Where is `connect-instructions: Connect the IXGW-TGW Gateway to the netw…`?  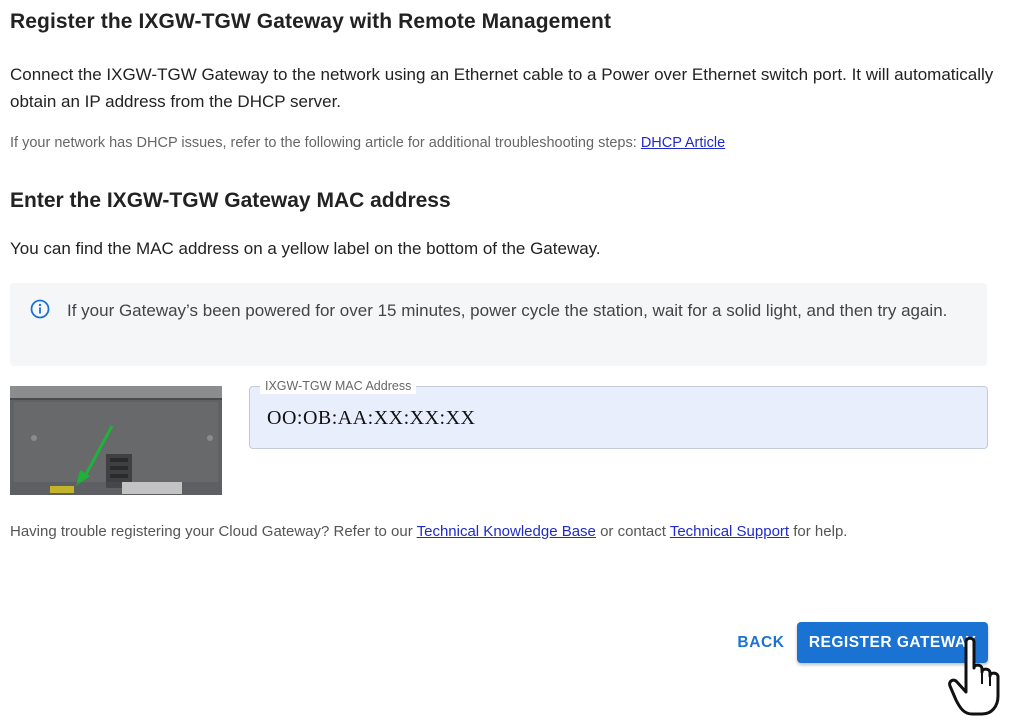 connect-instructions: Connect the IXGW-TGW Gateway to the netw… is located at coordinates (502, 88).